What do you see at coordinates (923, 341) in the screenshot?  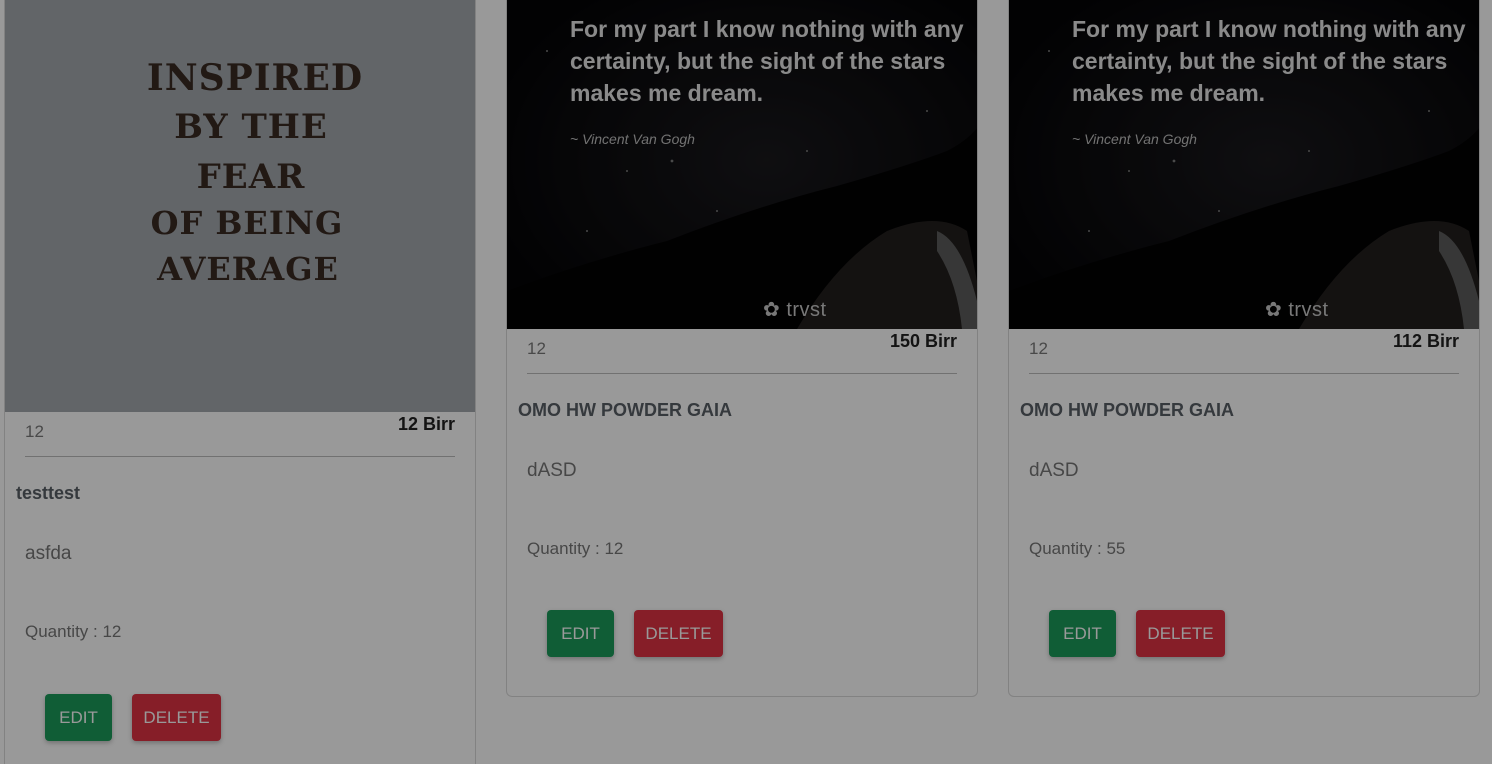 I see `product-price: 150 Birr` at bounding box center [923, 341].